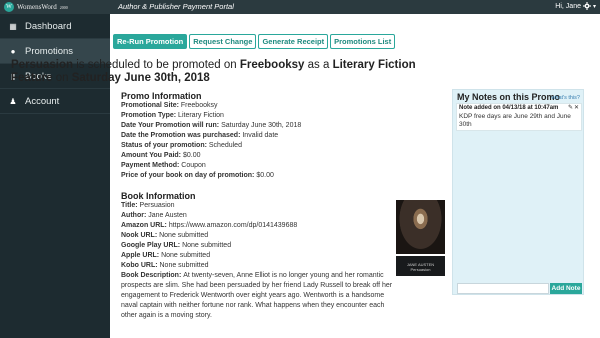 The width and height of the screenshot is (600, 338). What do you see at coordinates (199, 105) in the screenshot?
I see `promo-value: Freebooksy` at bounding box center [199, 105].